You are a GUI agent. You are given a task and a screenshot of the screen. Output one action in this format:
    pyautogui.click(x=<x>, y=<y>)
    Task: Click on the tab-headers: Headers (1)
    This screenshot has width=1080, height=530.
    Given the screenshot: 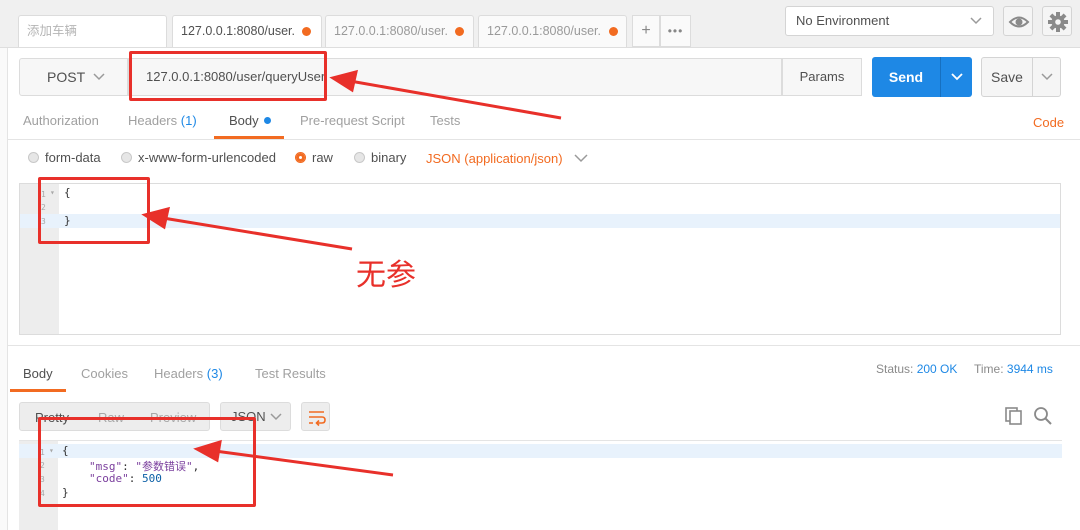 What is the action you would take?
    pyautogui.click(x=162, y=120)
    